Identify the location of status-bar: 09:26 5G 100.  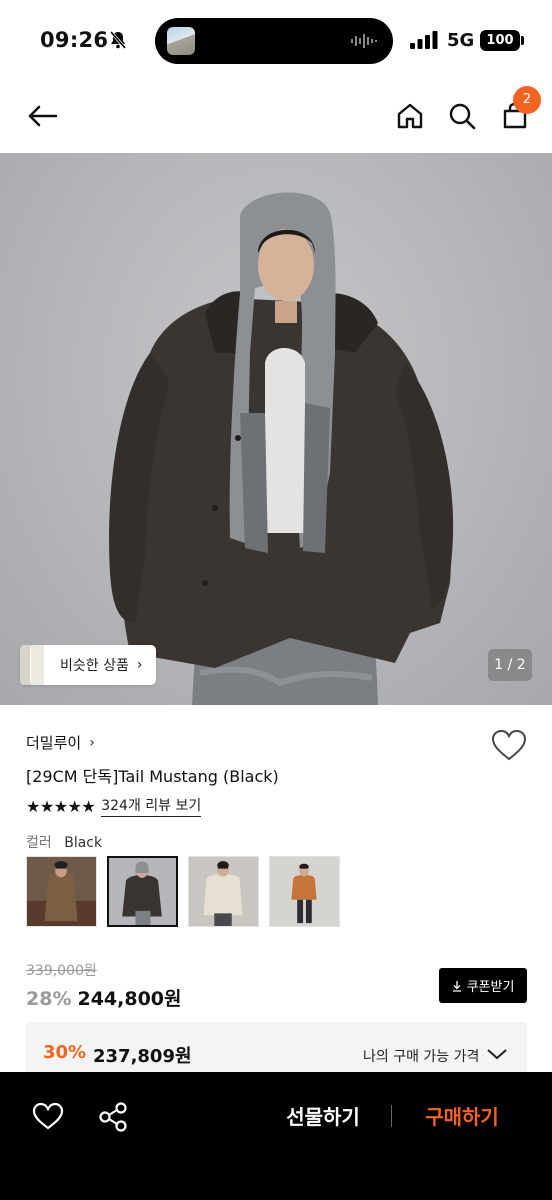
(276, 40).